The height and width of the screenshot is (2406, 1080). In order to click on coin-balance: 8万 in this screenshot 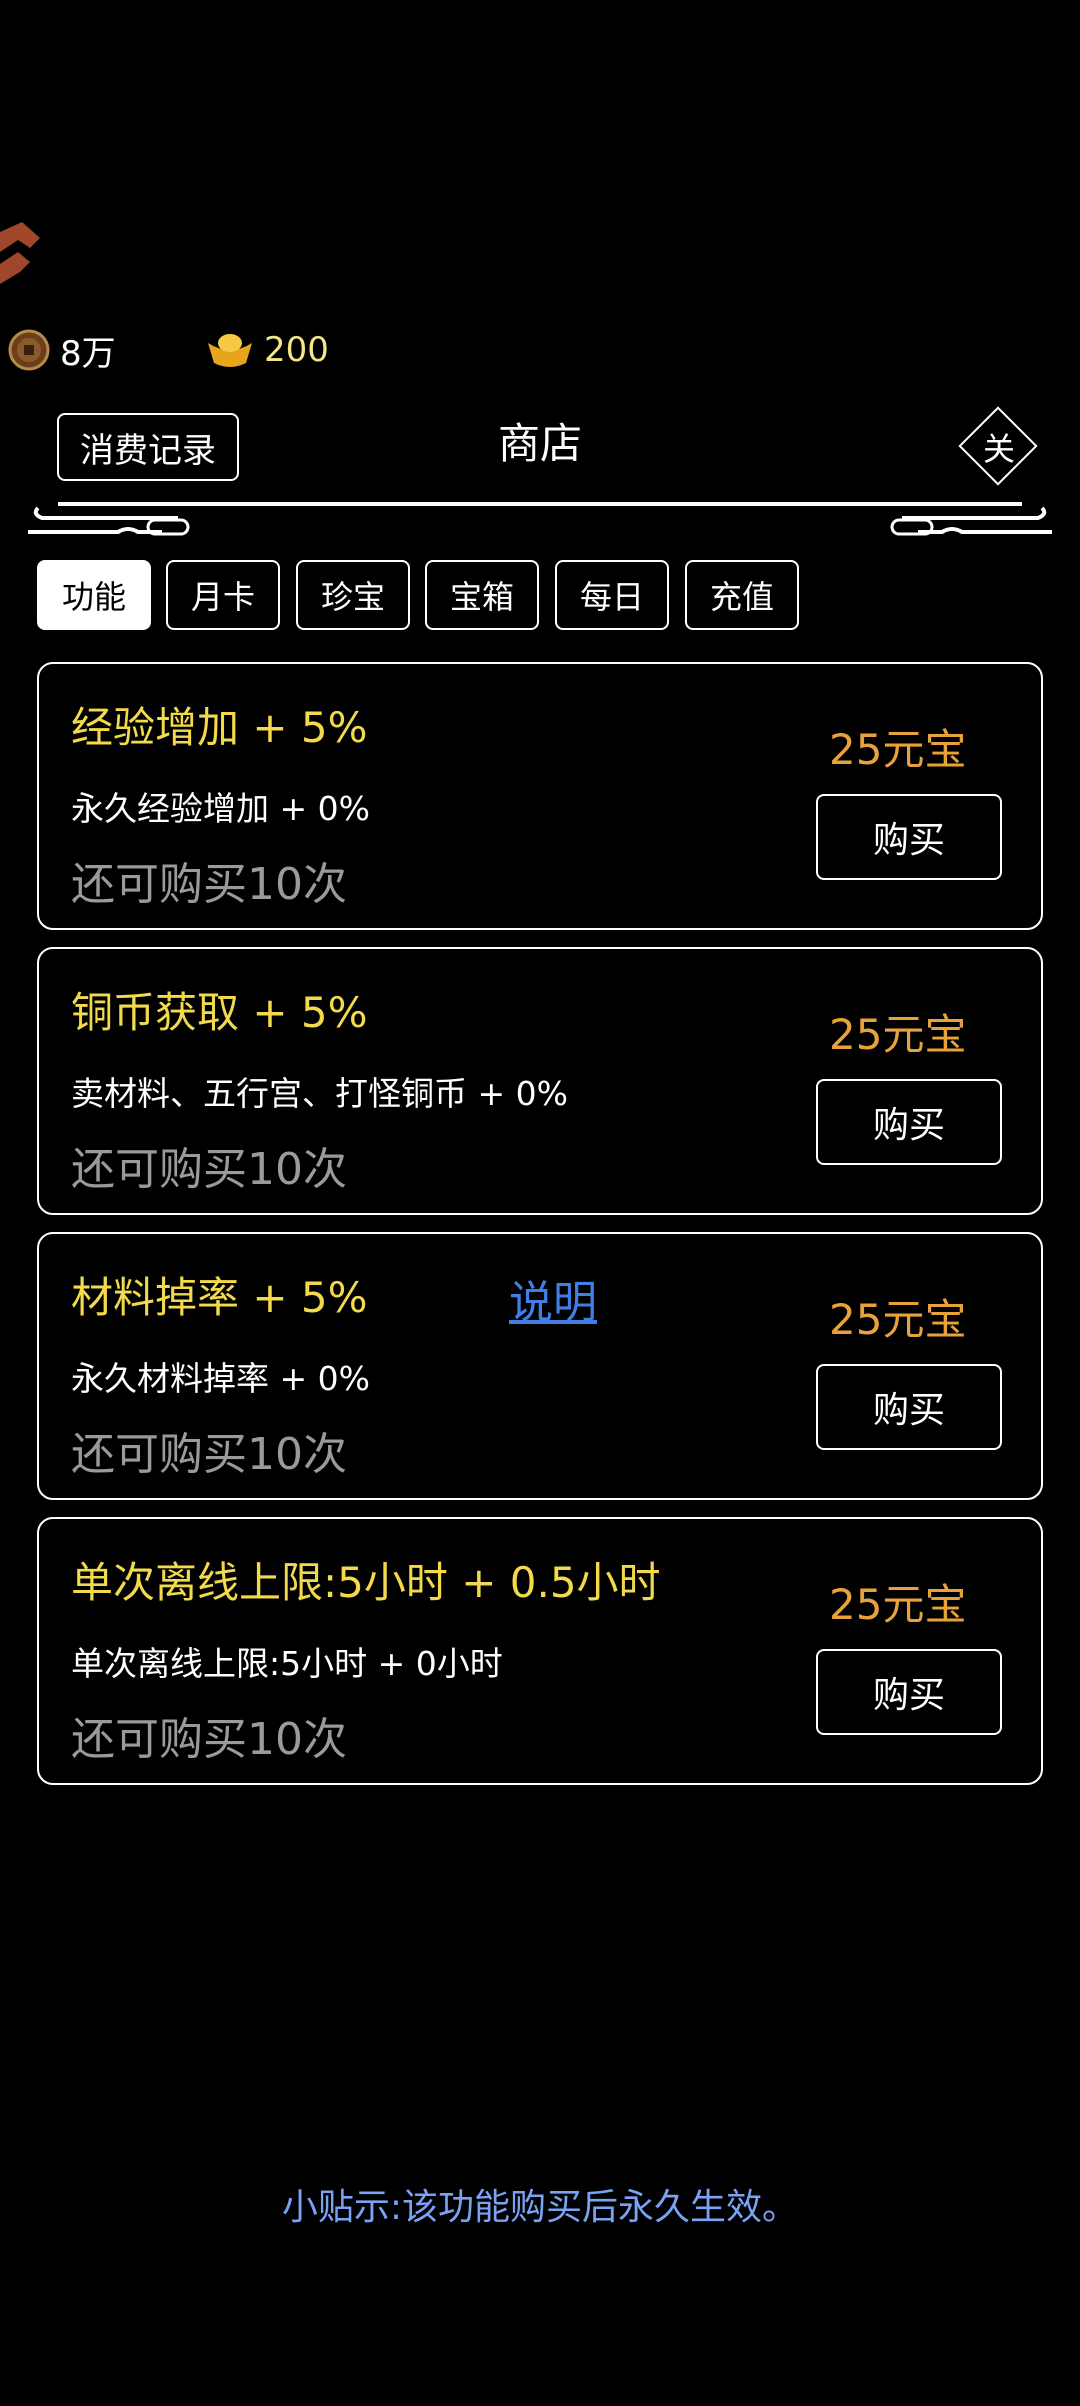, I will do `click(62, 350)`.